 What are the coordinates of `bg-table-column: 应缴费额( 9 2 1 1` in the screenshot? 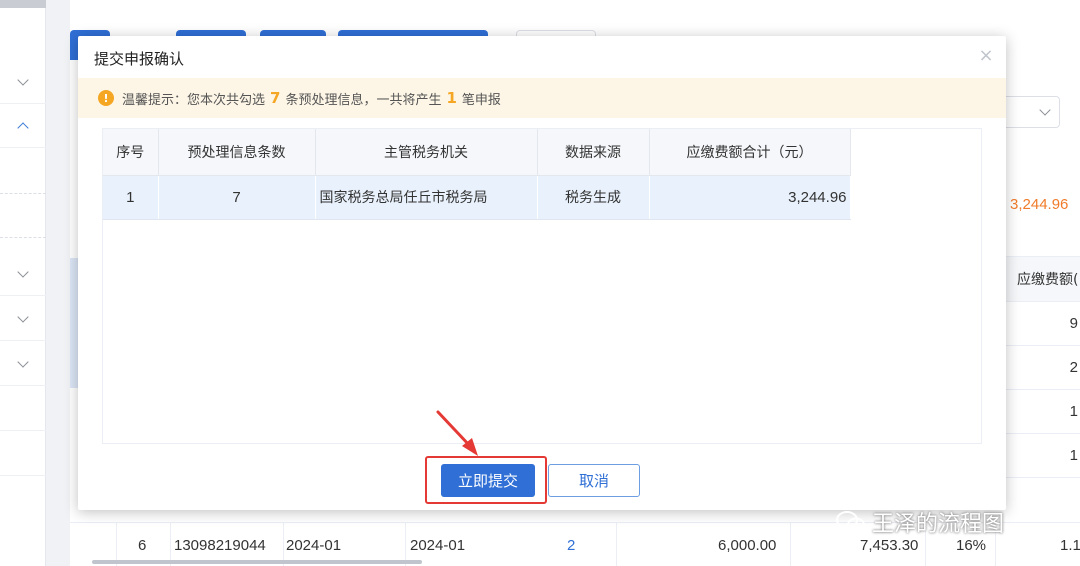 It's located at (1042, 367).